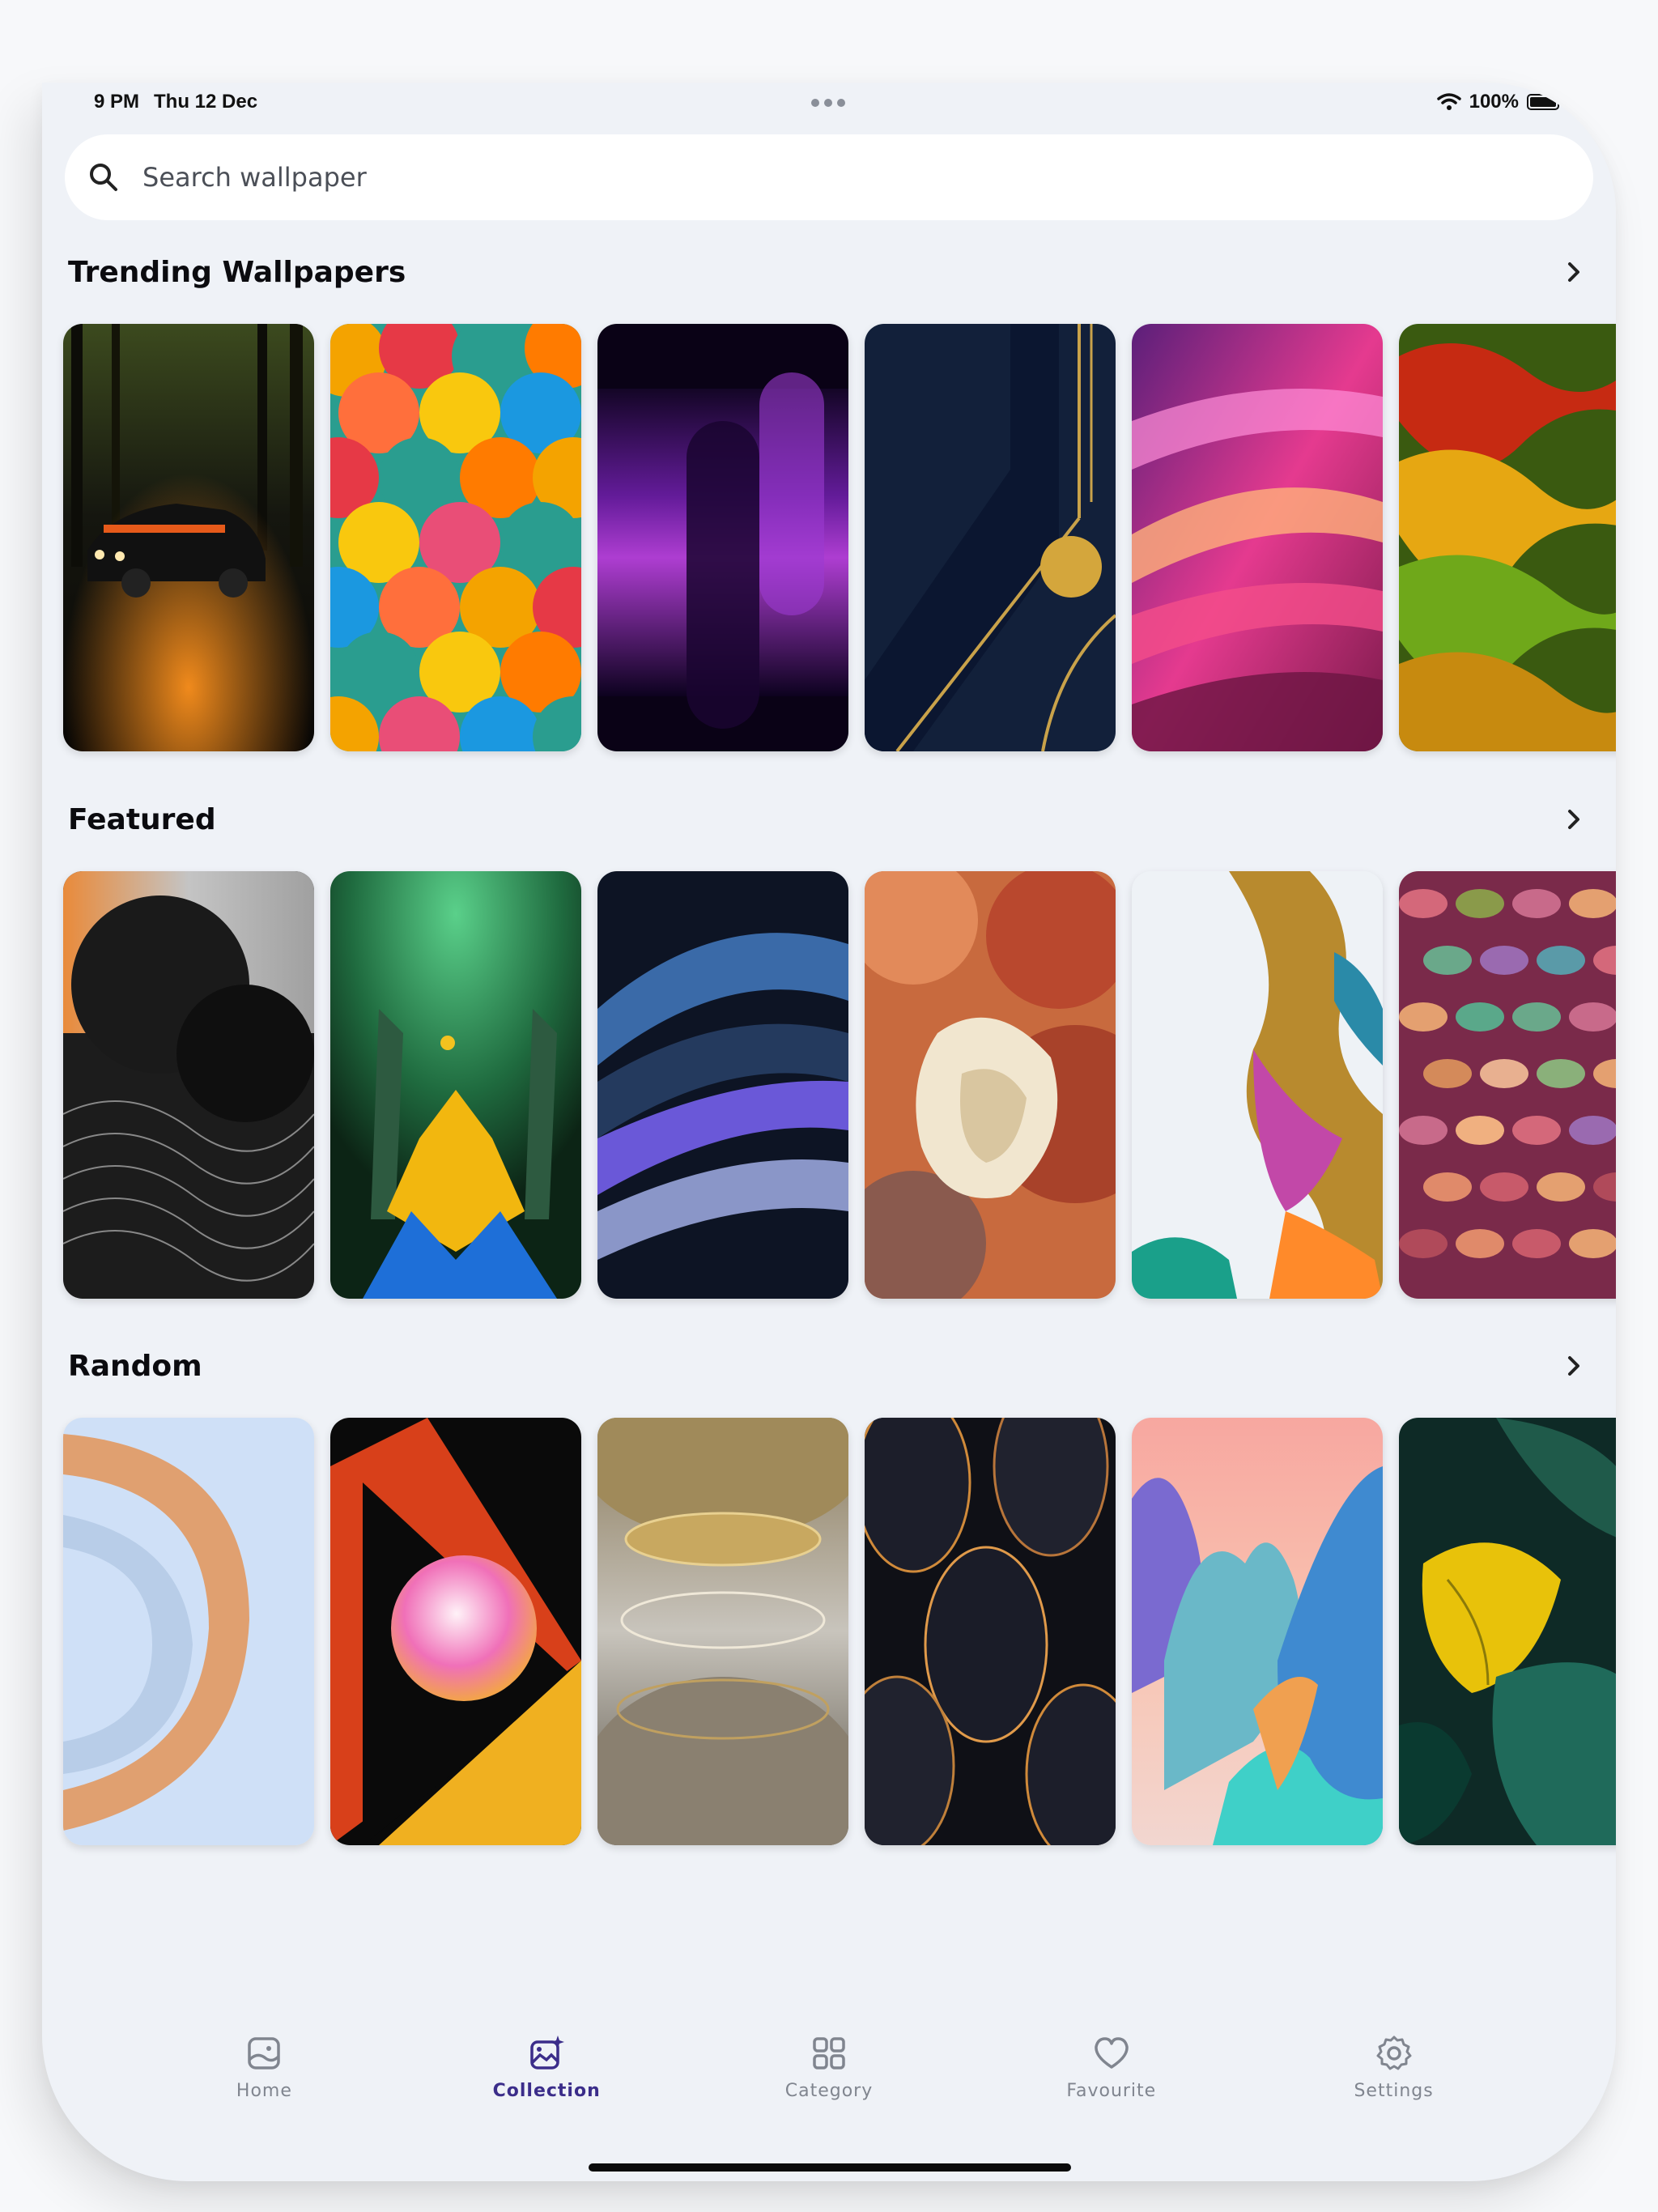 This screenshot has height=2212, width=1658. Describe the element at coordinates (1112, 2053) in the screenshot. I see `heart-icon` at that location.